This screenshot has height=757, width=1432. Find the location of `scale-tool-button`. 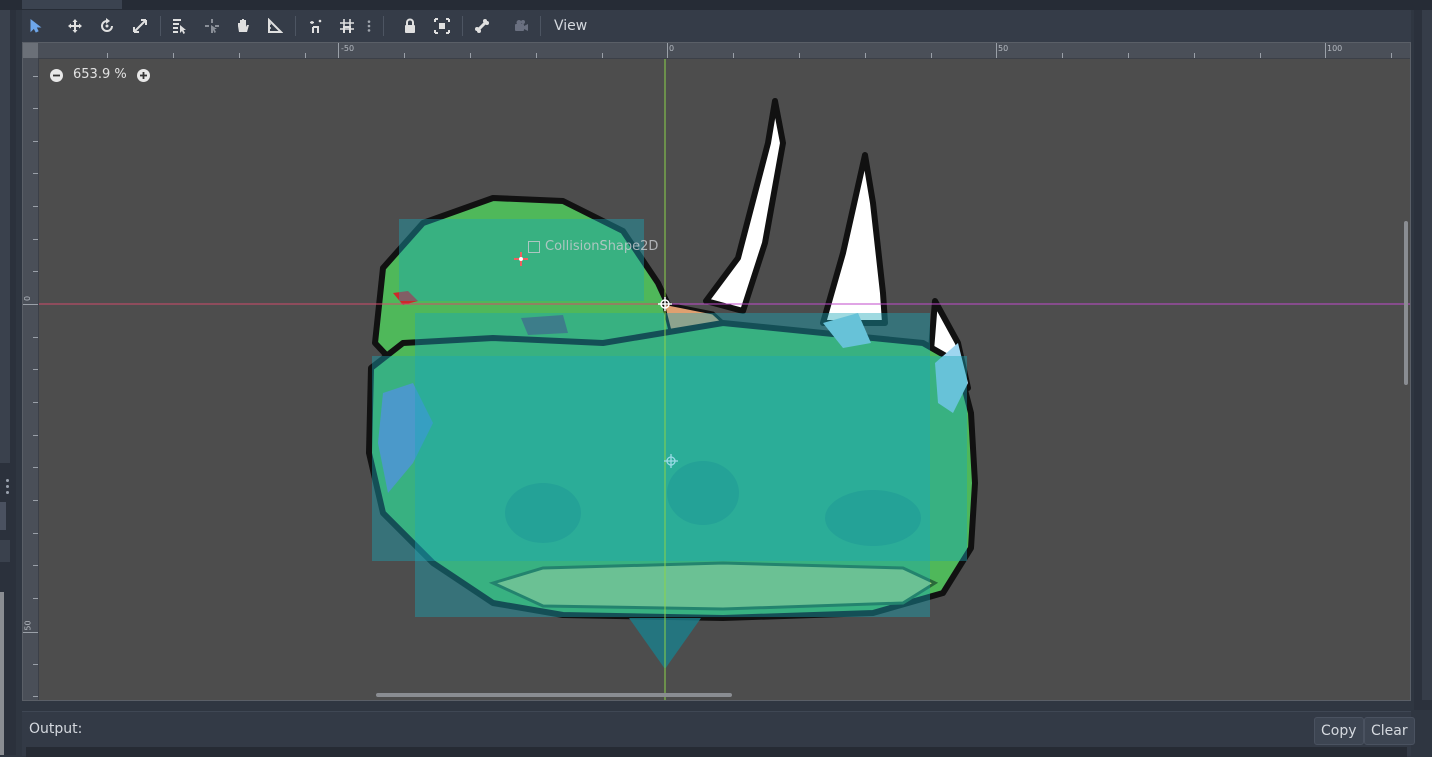

scale-tool-button is located at coordinates (140, 26).